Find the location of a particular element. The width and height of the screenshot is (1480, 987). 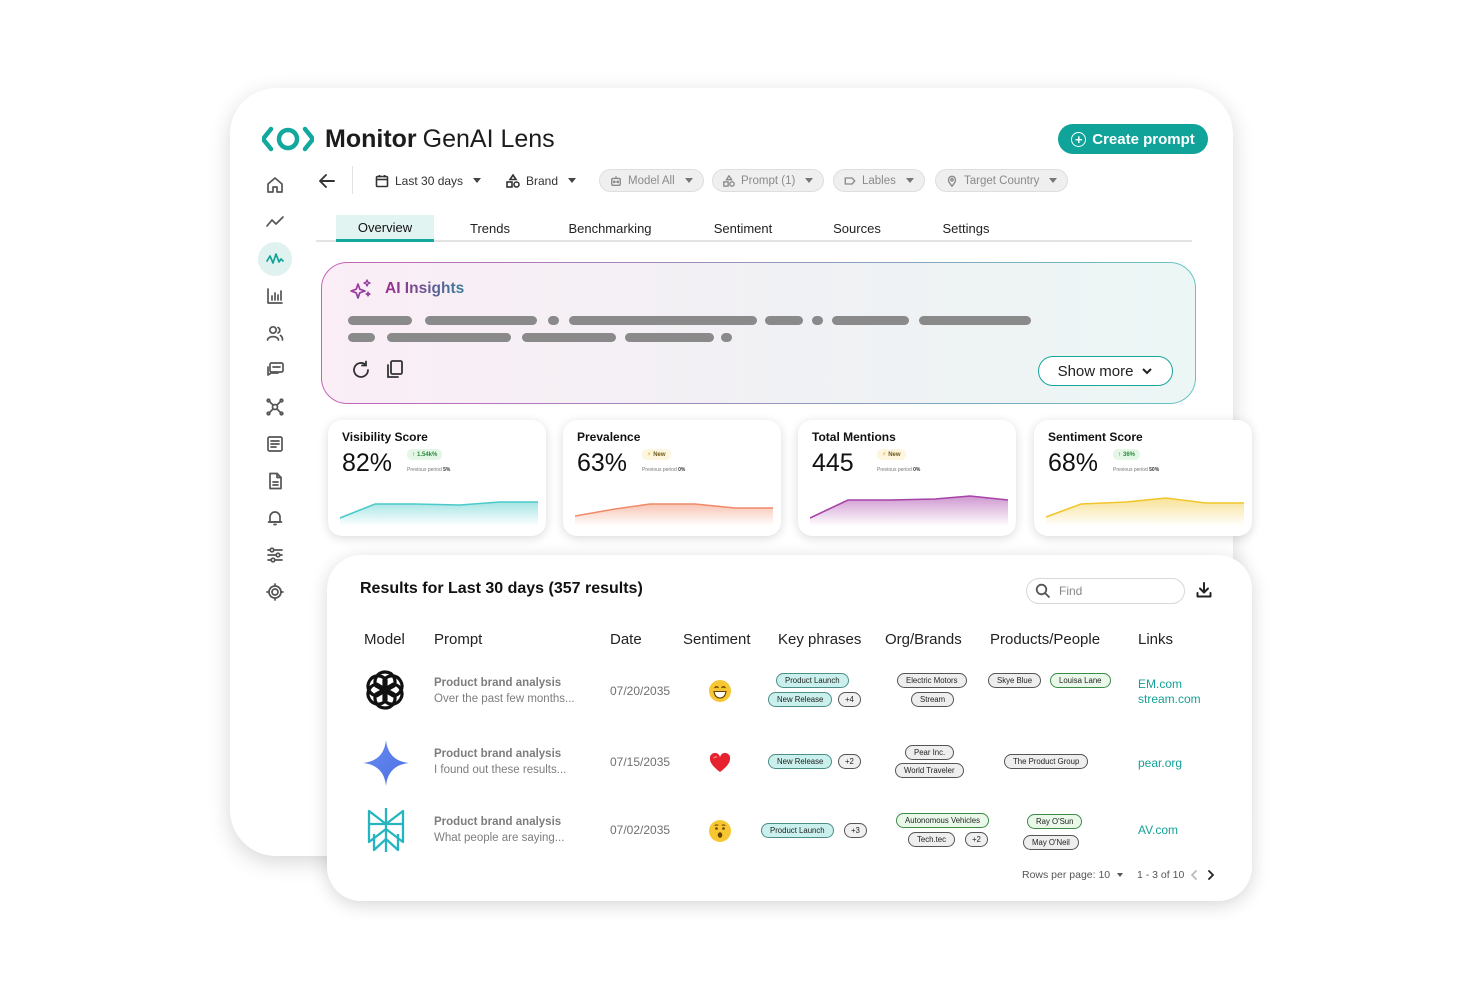

kpi-card-prevalence: Prevalence 63% ⚡ New Previous period 0% is located at coordinates (672, 478).